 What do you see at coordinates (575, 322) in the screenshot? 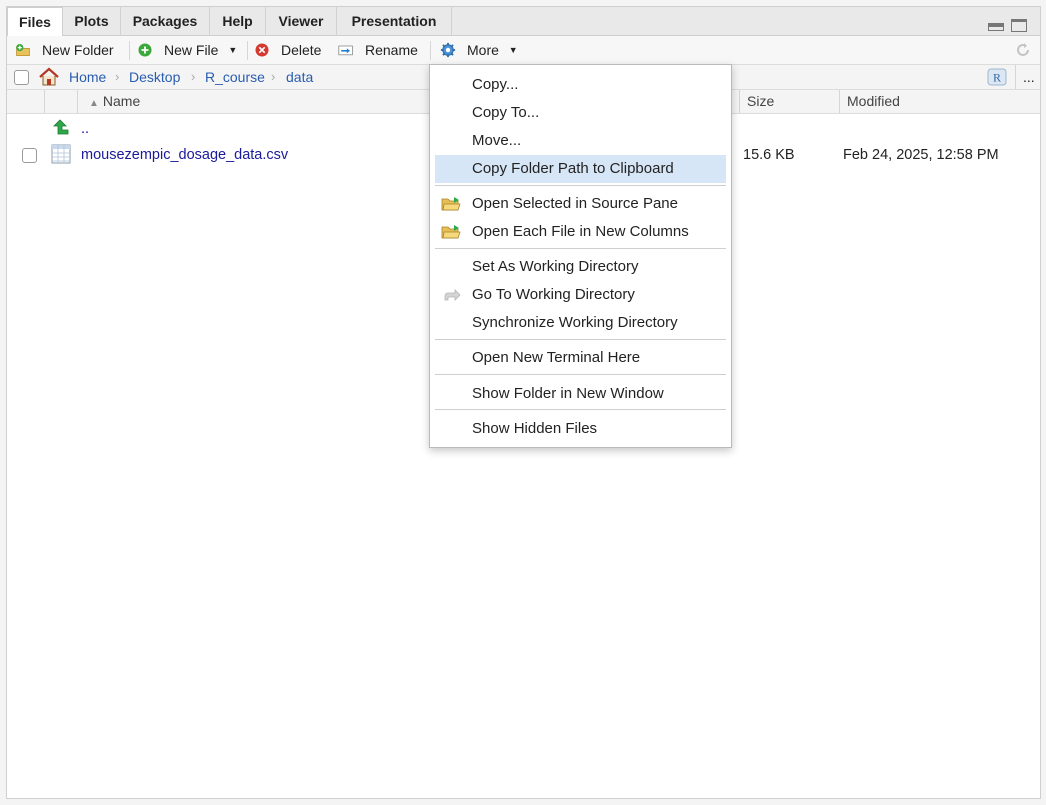
I see `menu-item-label: Synchronize Working Directory` at bounding box center [575, 322].